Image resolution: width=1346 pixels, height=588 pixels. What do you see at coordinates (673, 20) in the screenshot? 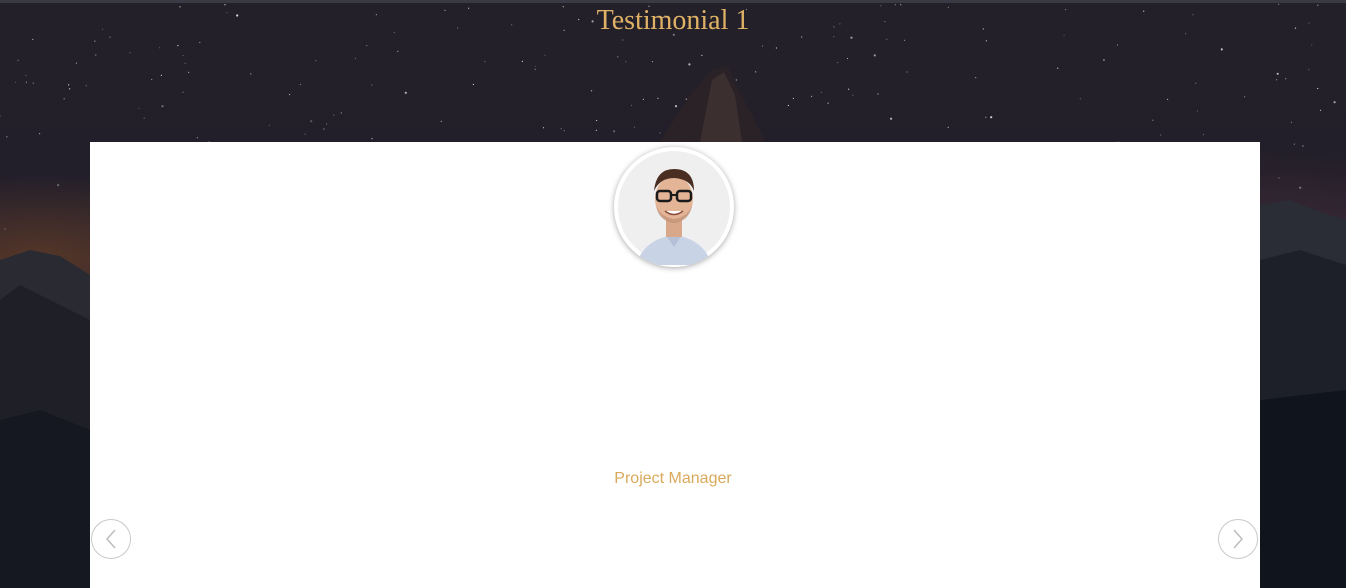
I see `section-title: Testimonial 1` at bounding box center [673, 20].